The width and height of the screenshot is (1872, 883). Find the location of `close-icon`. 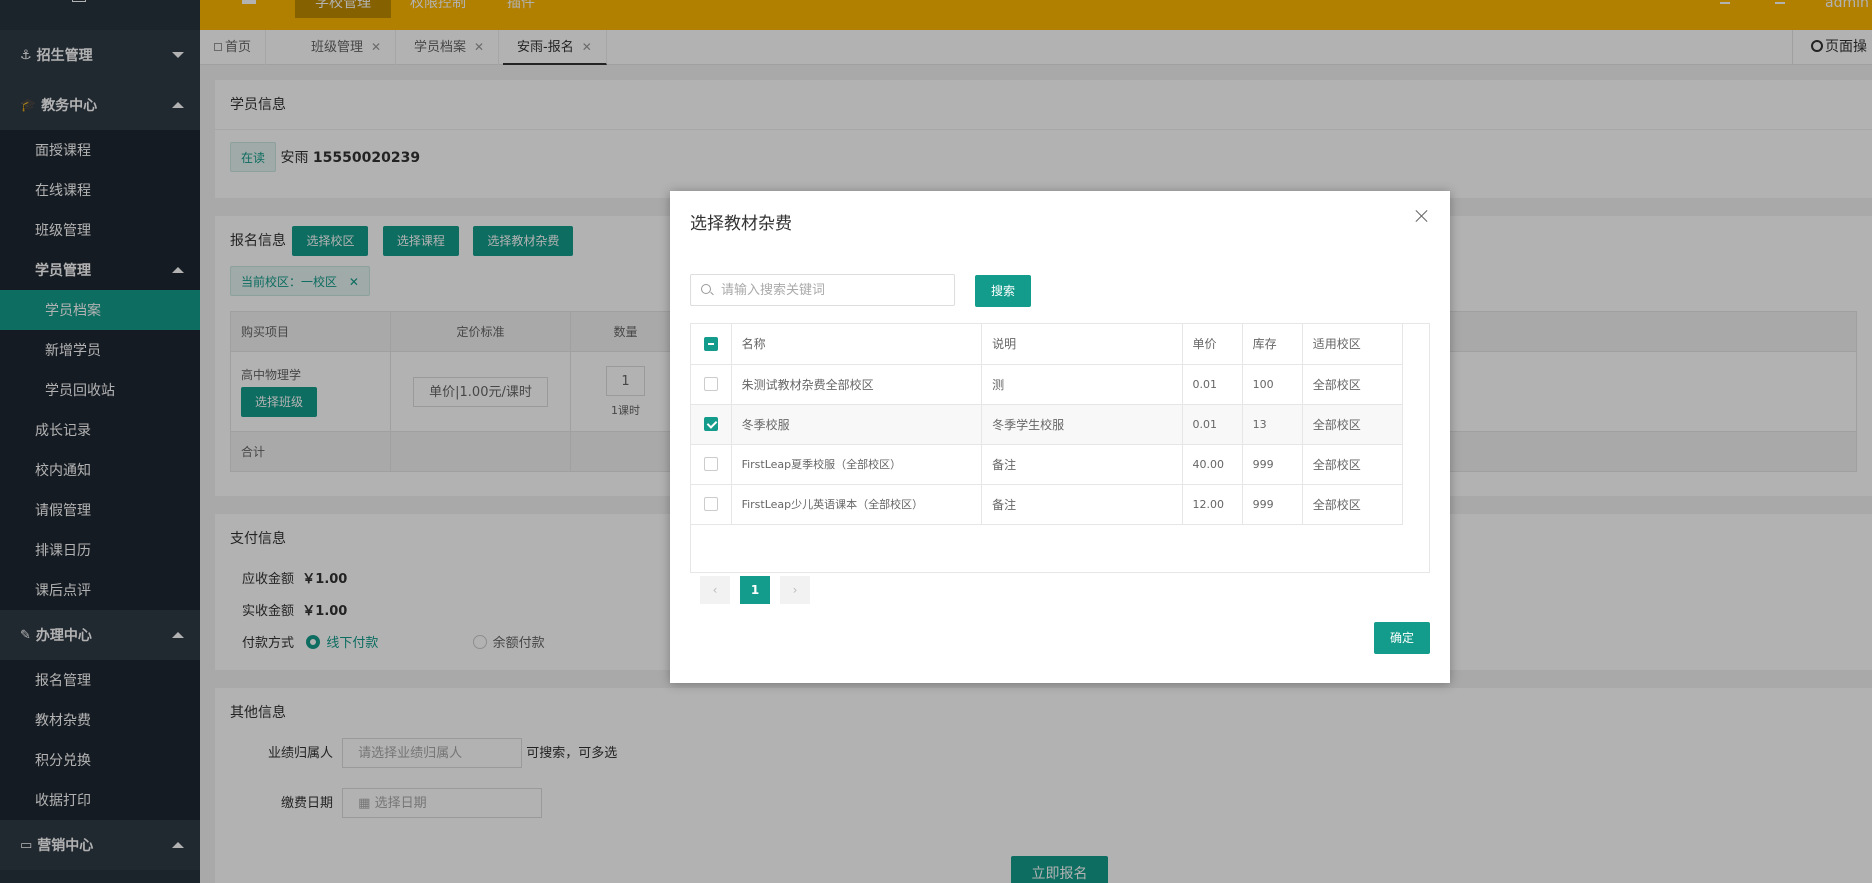

close-icon is located at coordinates (1422, 216).